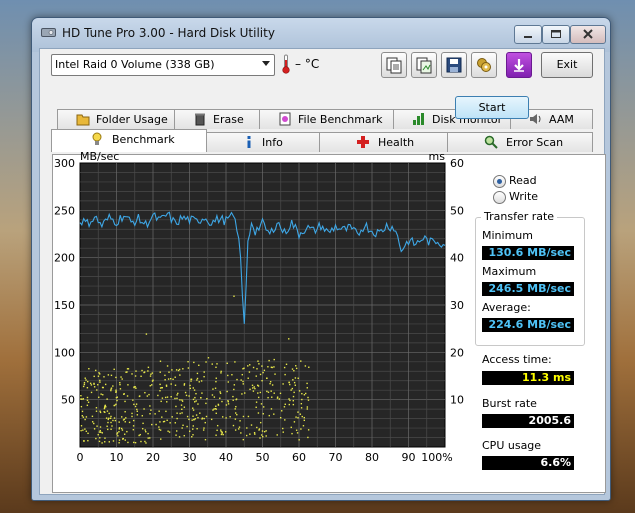 Image resolution: width=635 pixels, height=513 pixels. I want to click on read-radio, so click(499, 181).